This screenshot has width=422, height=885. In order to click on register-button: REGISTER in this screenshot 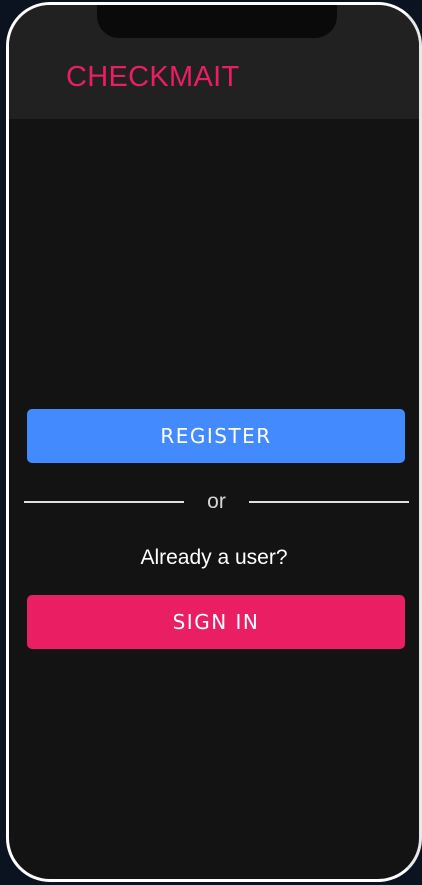, I will do `click(216, 436)`.